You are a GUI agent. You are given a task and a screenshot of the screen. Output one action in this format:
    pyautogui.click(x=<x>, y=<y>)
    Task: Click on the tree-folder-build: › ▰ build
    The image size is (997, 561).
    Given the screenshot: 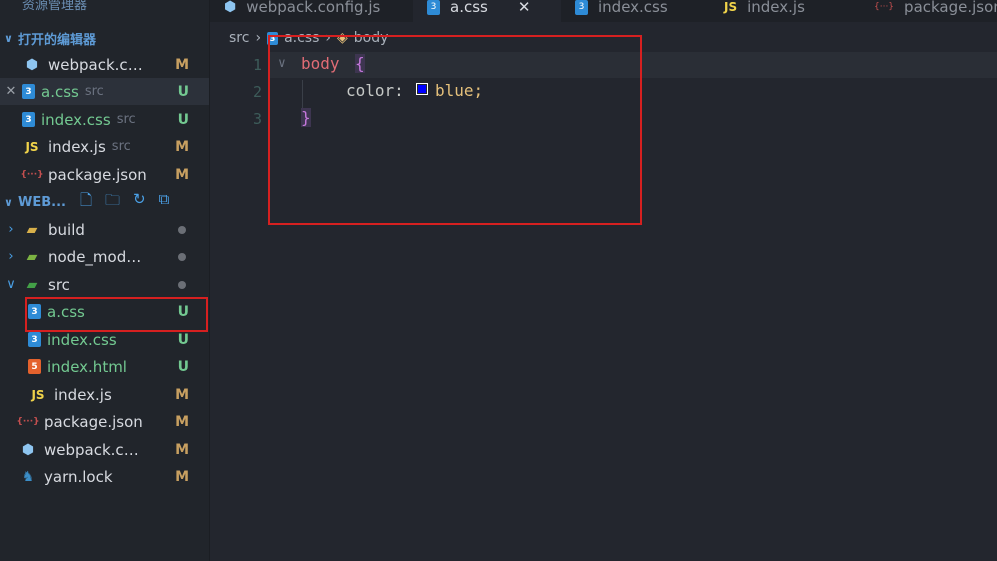 What is the action you would take?
    pyautogui.click(x=104, y=229)
    